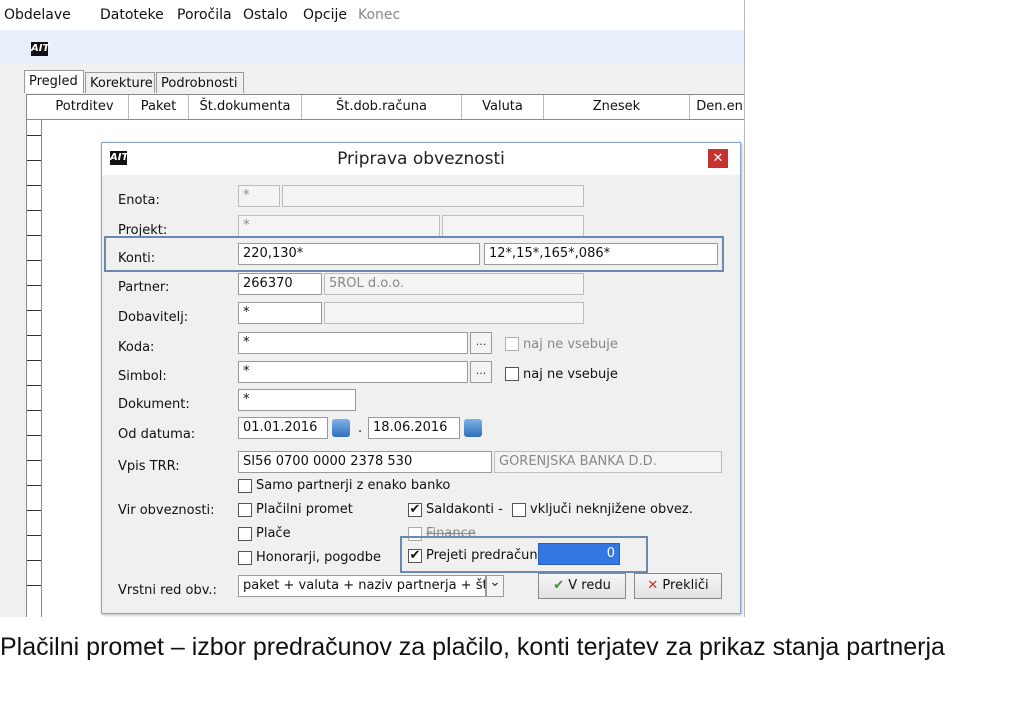  Describe the element at coordinates (159, 107) in the screenshot. I see `col-header-paket: Paket` at that location.